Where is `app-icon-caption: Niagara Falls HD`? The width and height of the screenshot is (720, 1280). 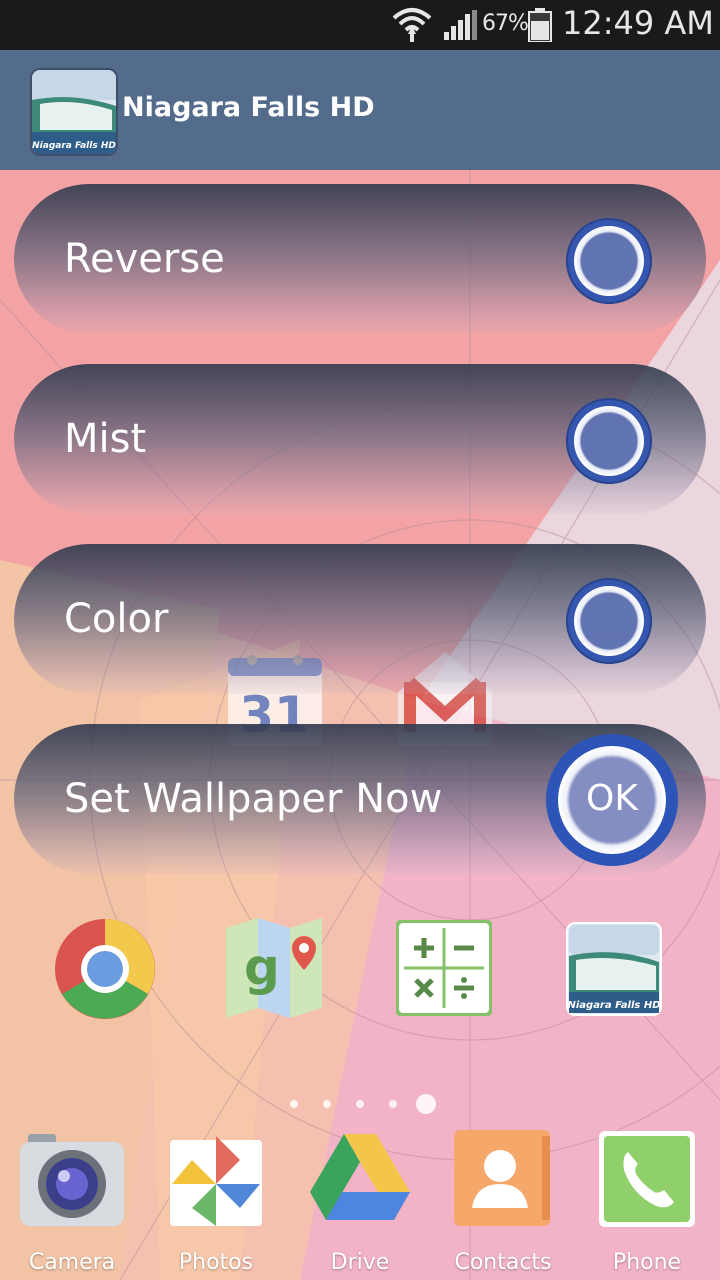 app-icon-caption: Niagara Falls HD is located at coordinates (74, 146).